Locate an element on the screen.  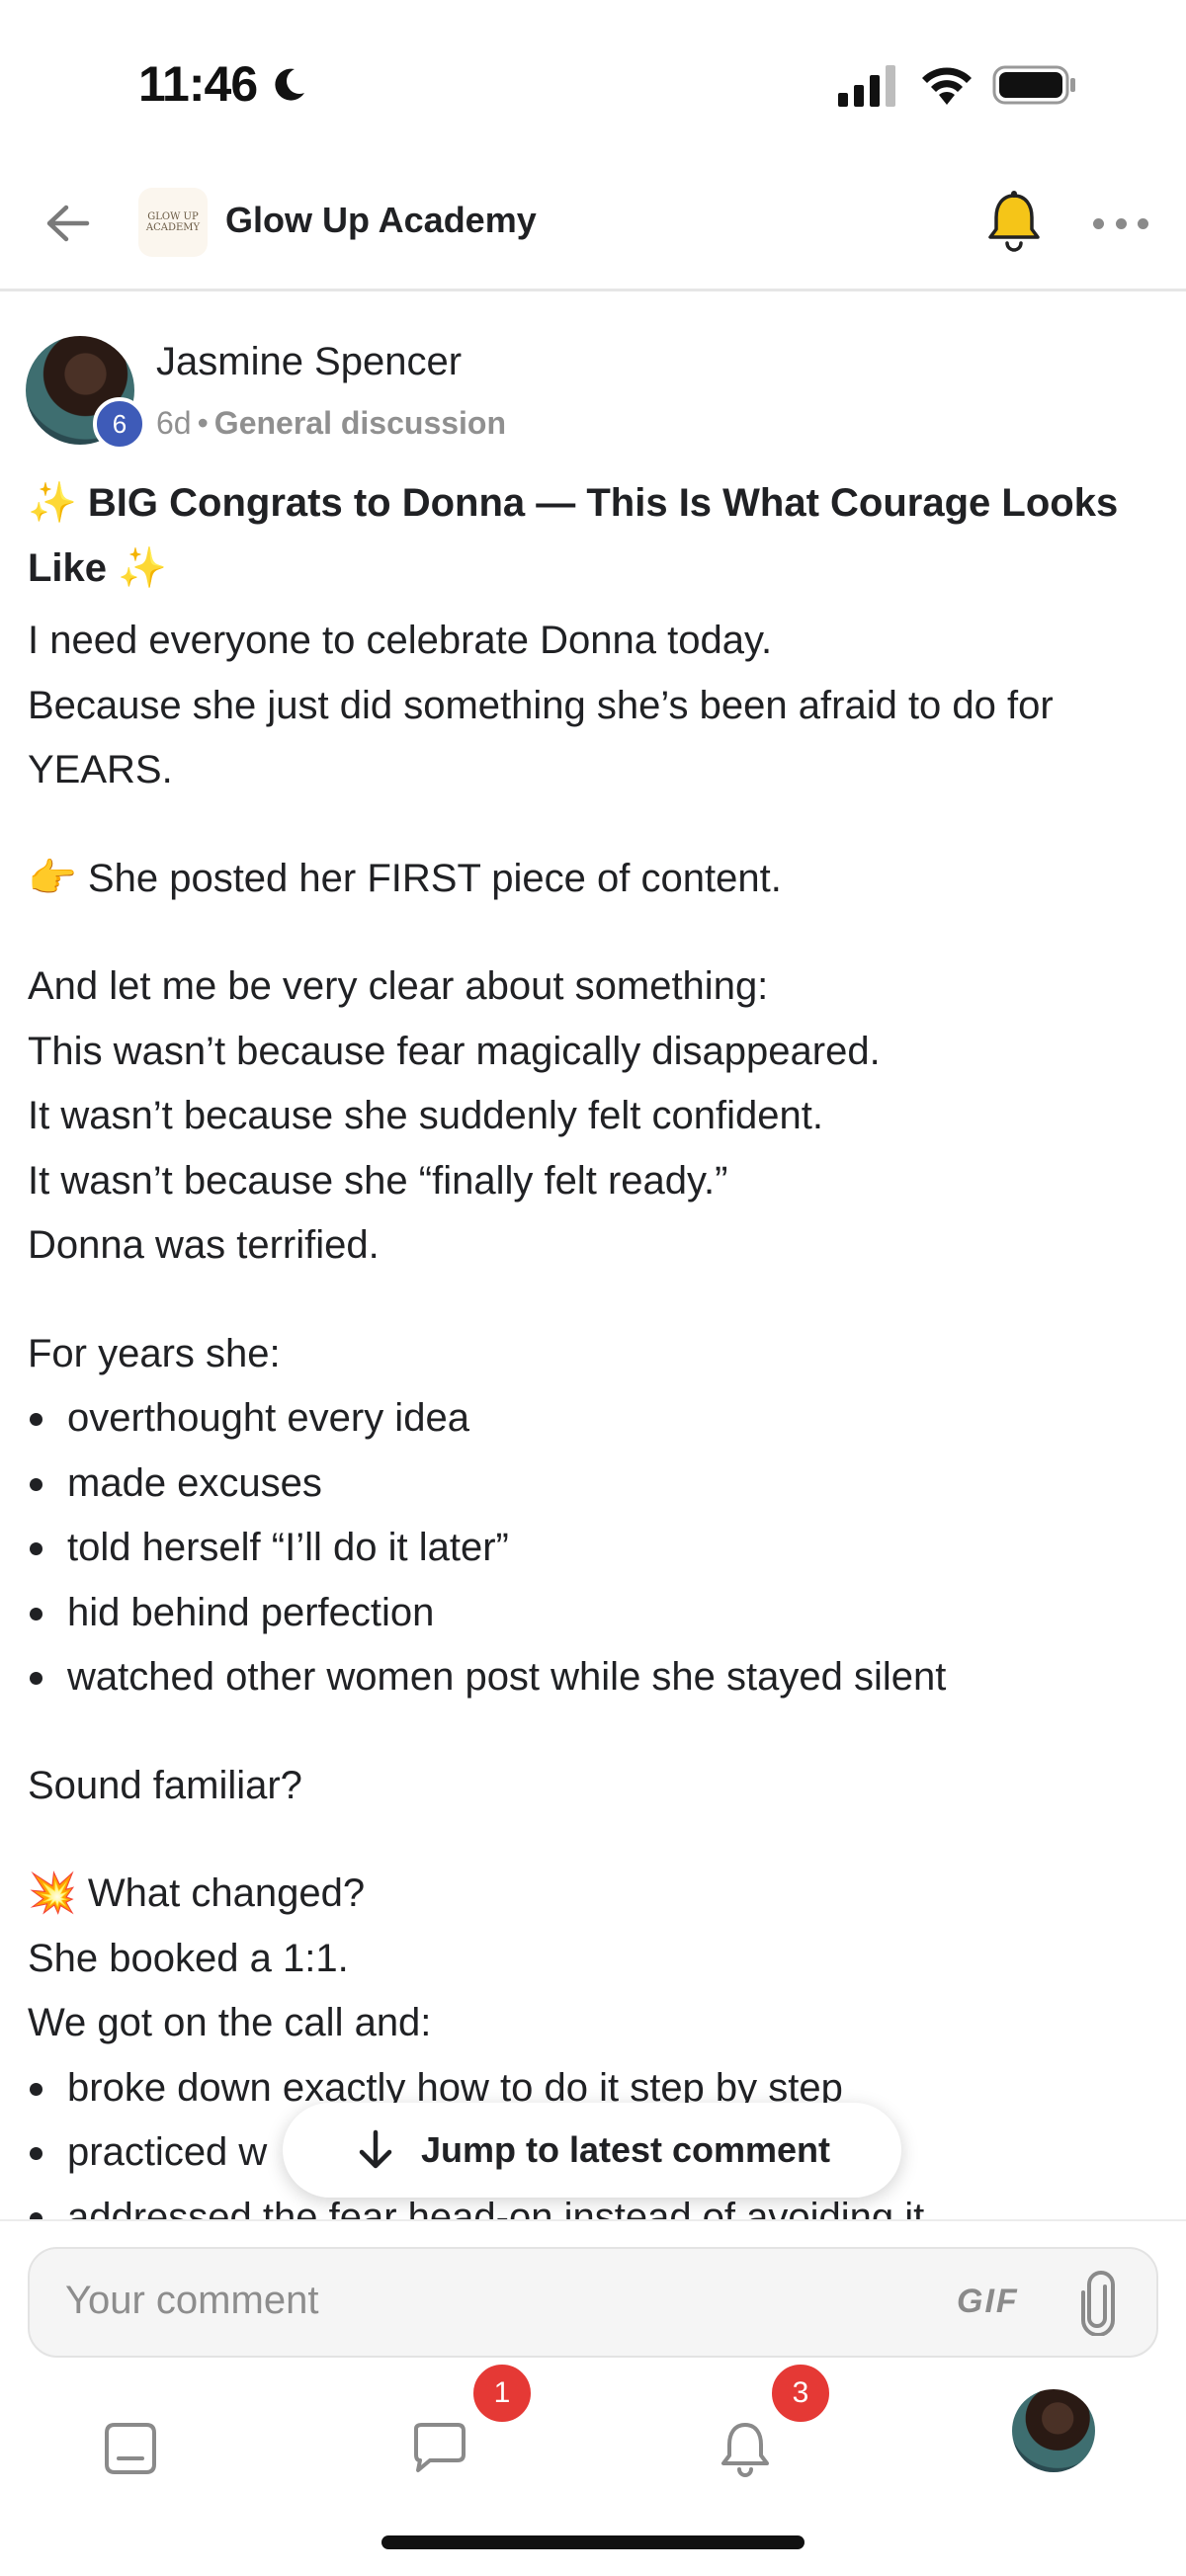
status-bar: 11:46 is located at coordinates (593, 84).